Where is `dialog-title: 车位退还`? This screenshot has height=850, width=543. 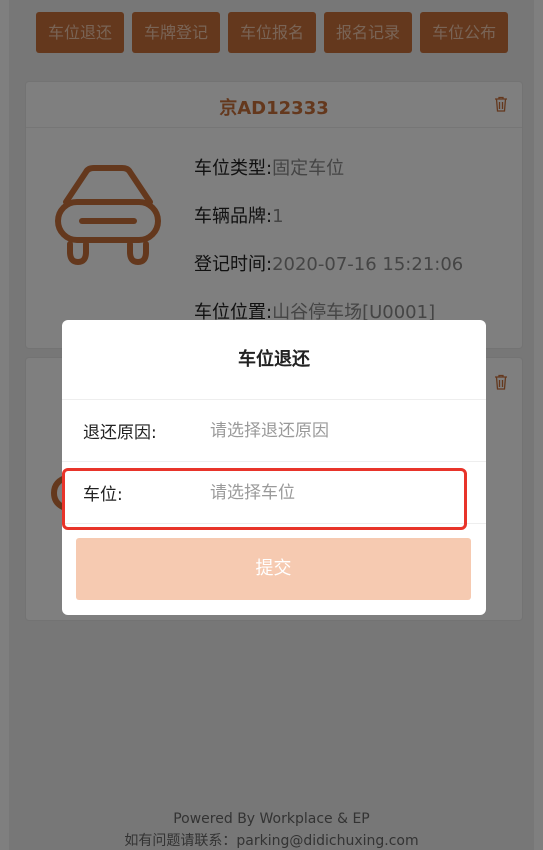
dialog-title: 车位退还 is located at coordinates (274, 360).